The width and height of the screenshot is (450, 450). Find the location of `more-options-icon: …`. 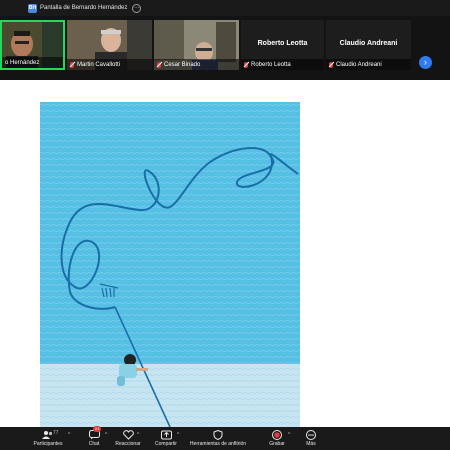

more-options-icon: … is located at coordinates (137, 8).